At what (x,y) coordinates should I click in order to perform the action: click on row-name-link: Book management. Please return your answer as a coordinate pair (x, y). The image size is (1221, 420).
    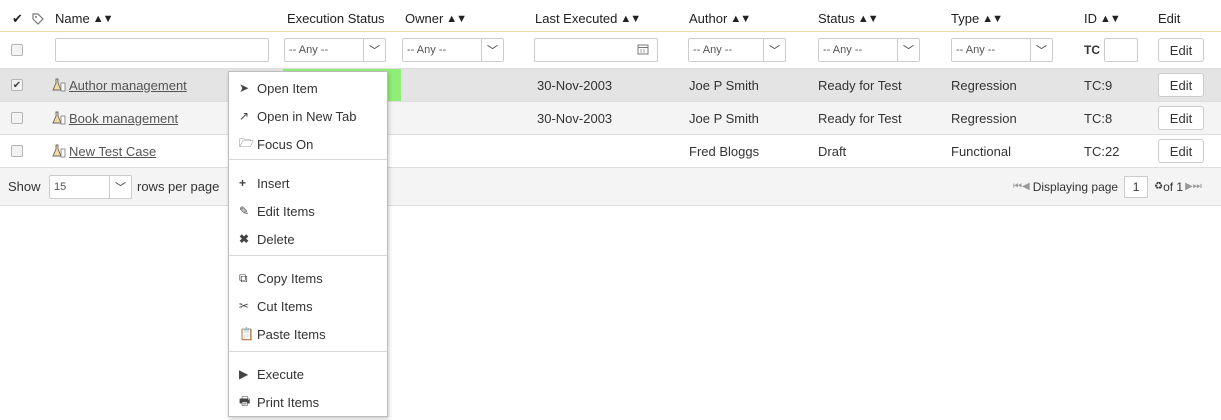
    Looking at the image, I should click on (123, 118).